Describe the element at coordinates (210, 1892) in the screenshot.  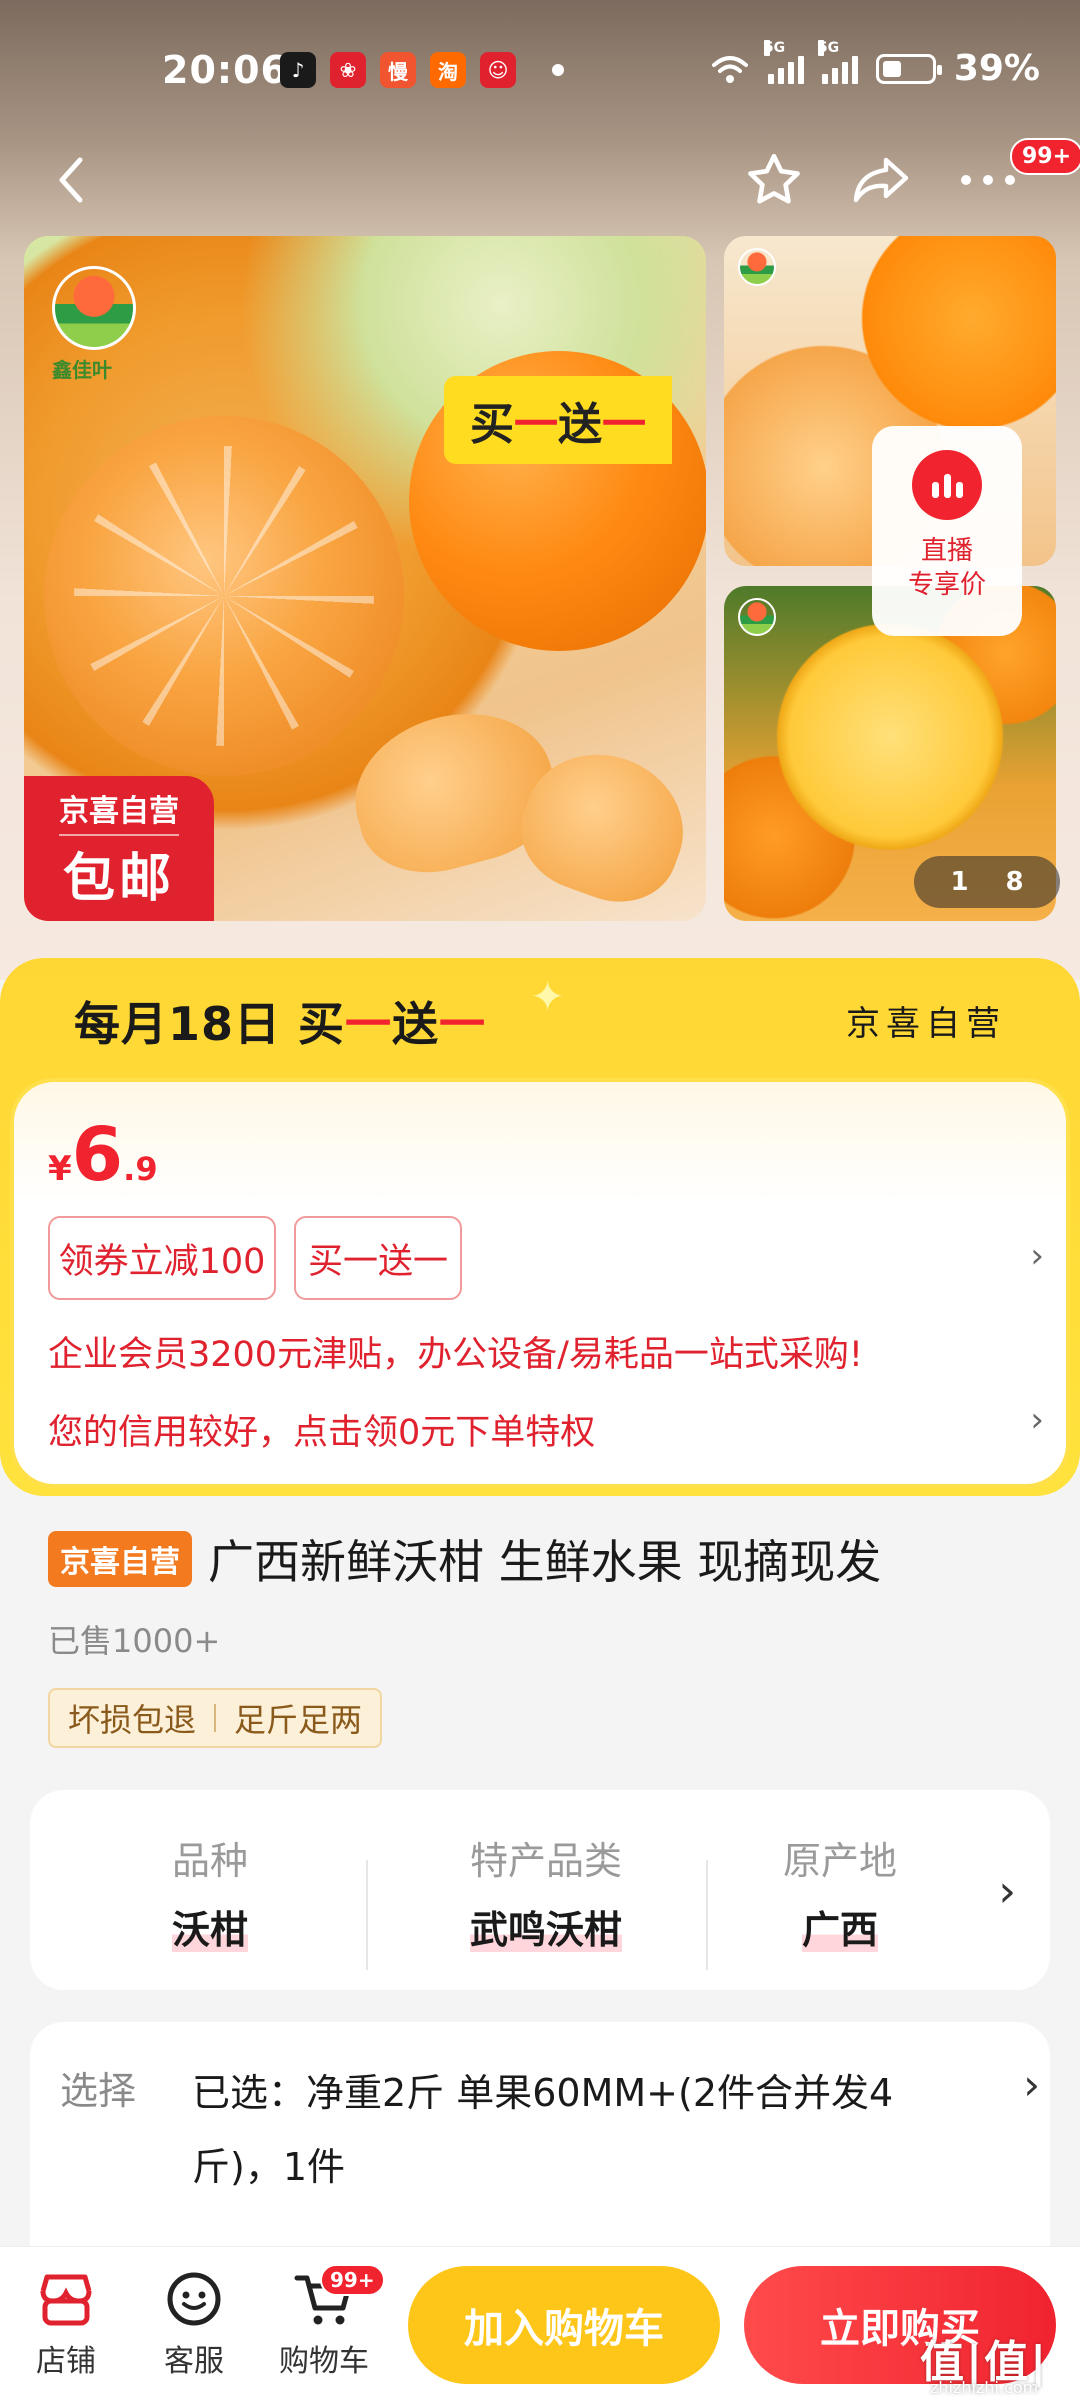
I see `attribute-item: 品种 沃柑` at that location.